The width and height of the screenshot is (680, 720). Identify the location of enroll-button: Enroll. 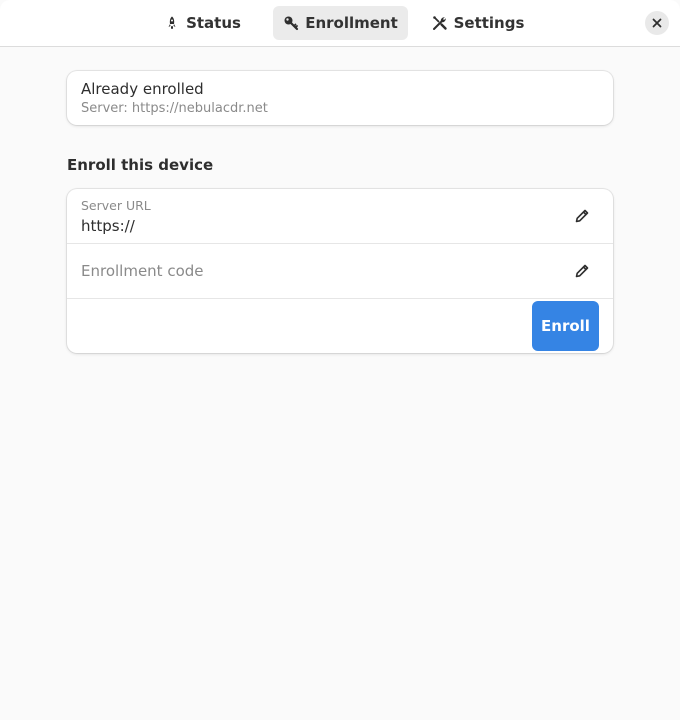
(565, 326).